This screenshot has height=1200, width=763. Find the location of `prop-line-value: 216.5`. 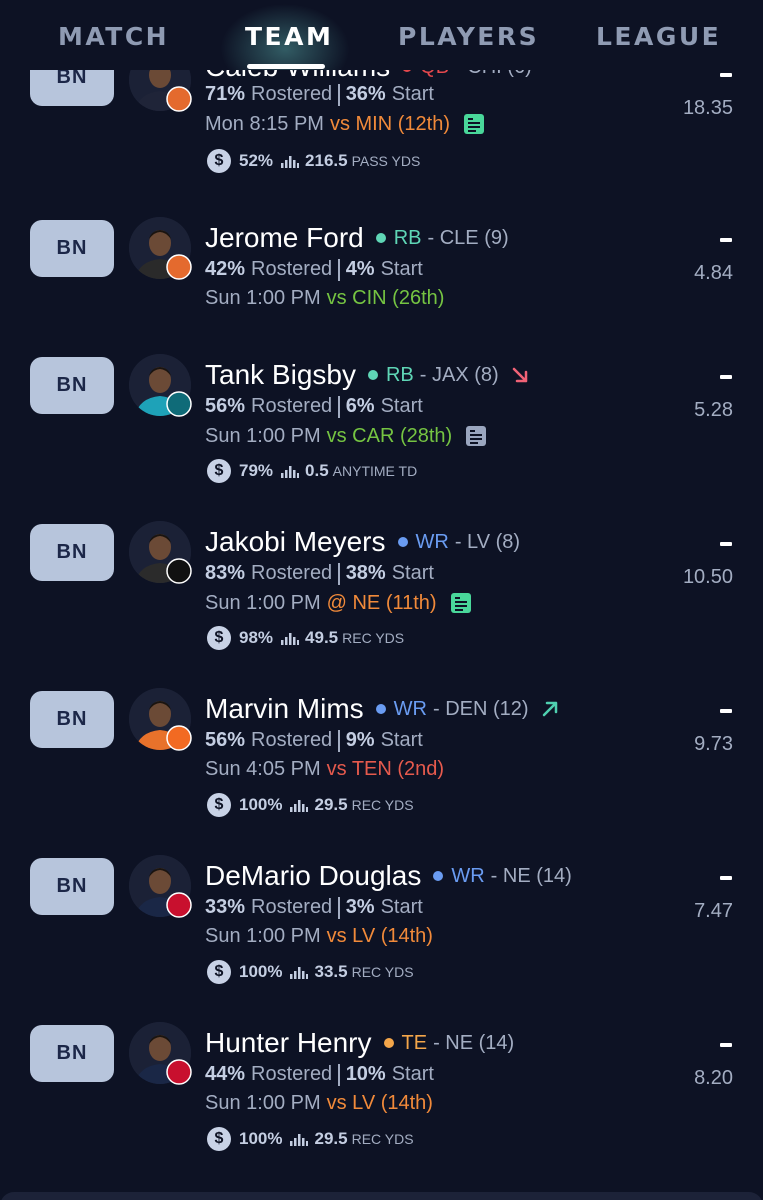

prop-line-value: 216.5 is located at coordinates (326, 160).